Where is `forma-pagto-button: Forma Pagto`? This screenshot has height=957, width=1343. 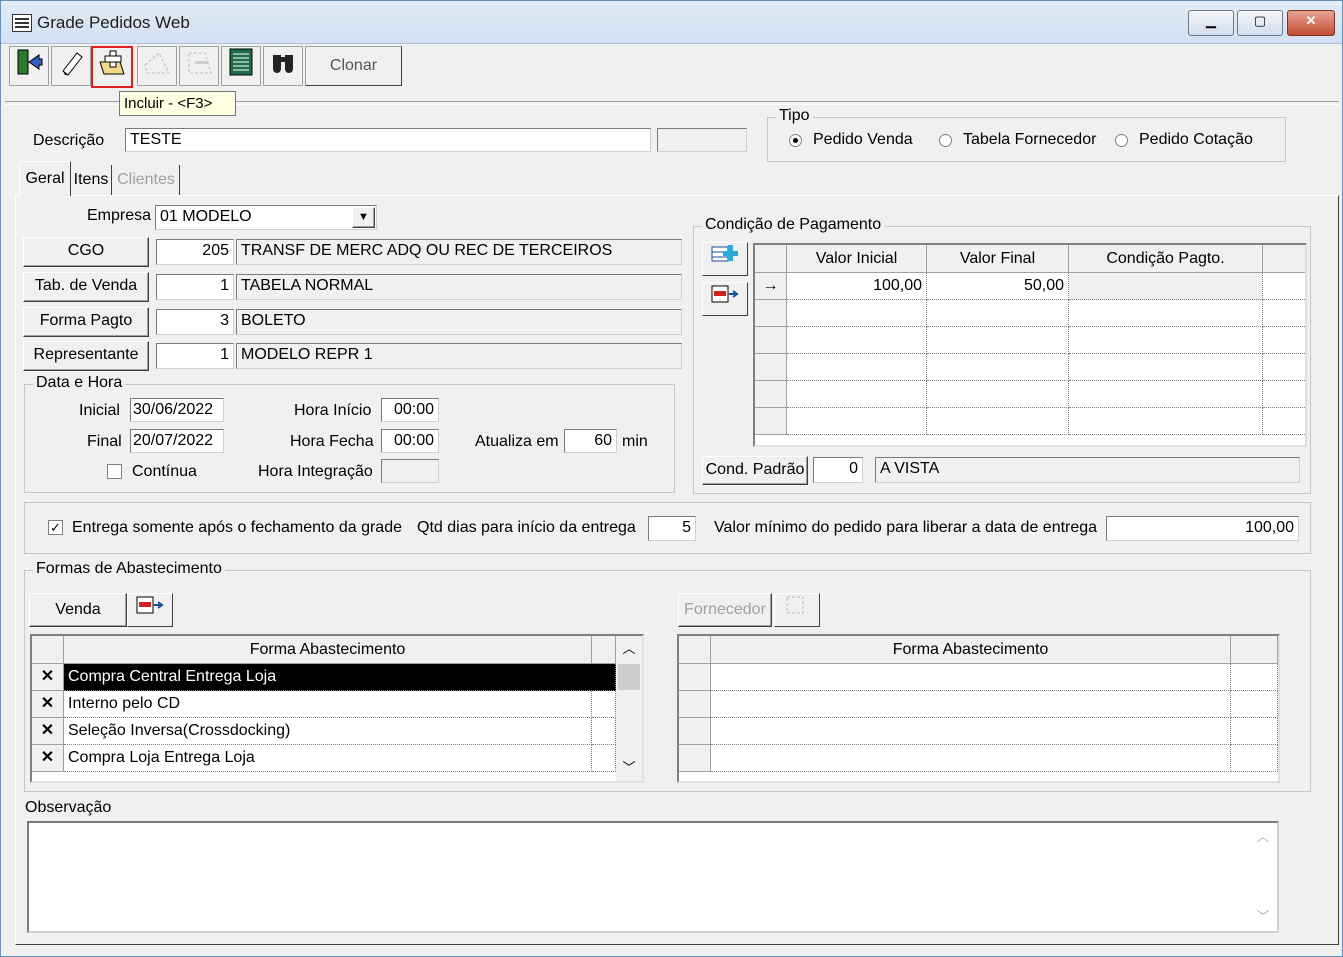 forma-pagto-button: Forma Pagto is located at coordinates (86, 322).